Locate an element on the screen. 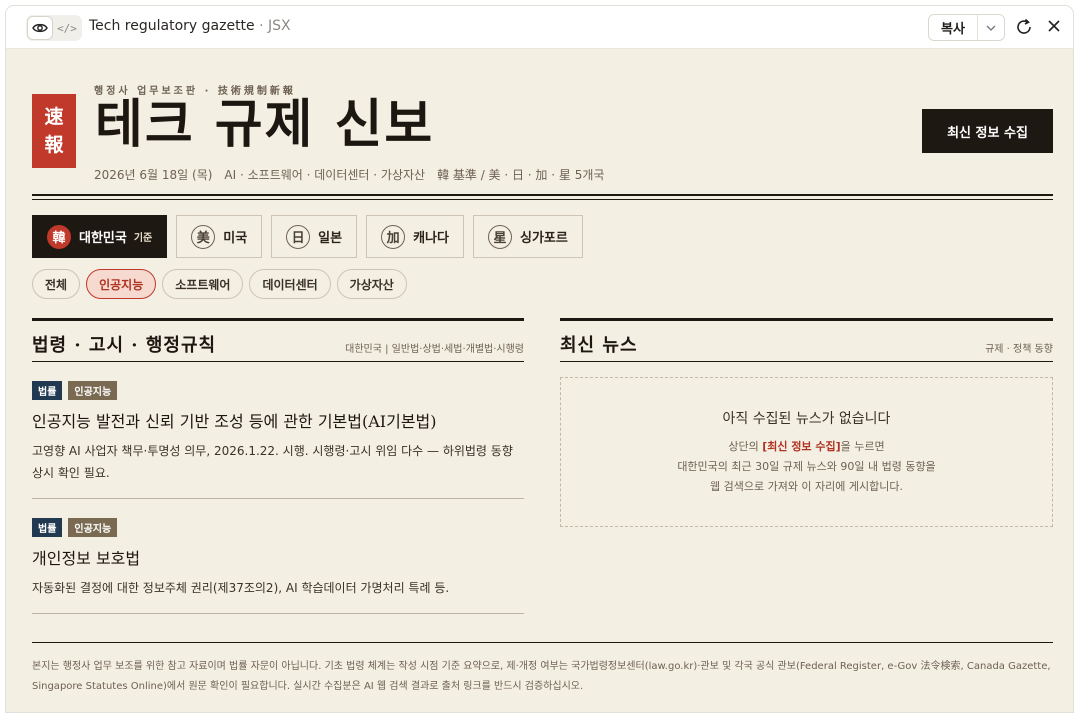  copy-button: 복사 is located at coordinates (966, 27).